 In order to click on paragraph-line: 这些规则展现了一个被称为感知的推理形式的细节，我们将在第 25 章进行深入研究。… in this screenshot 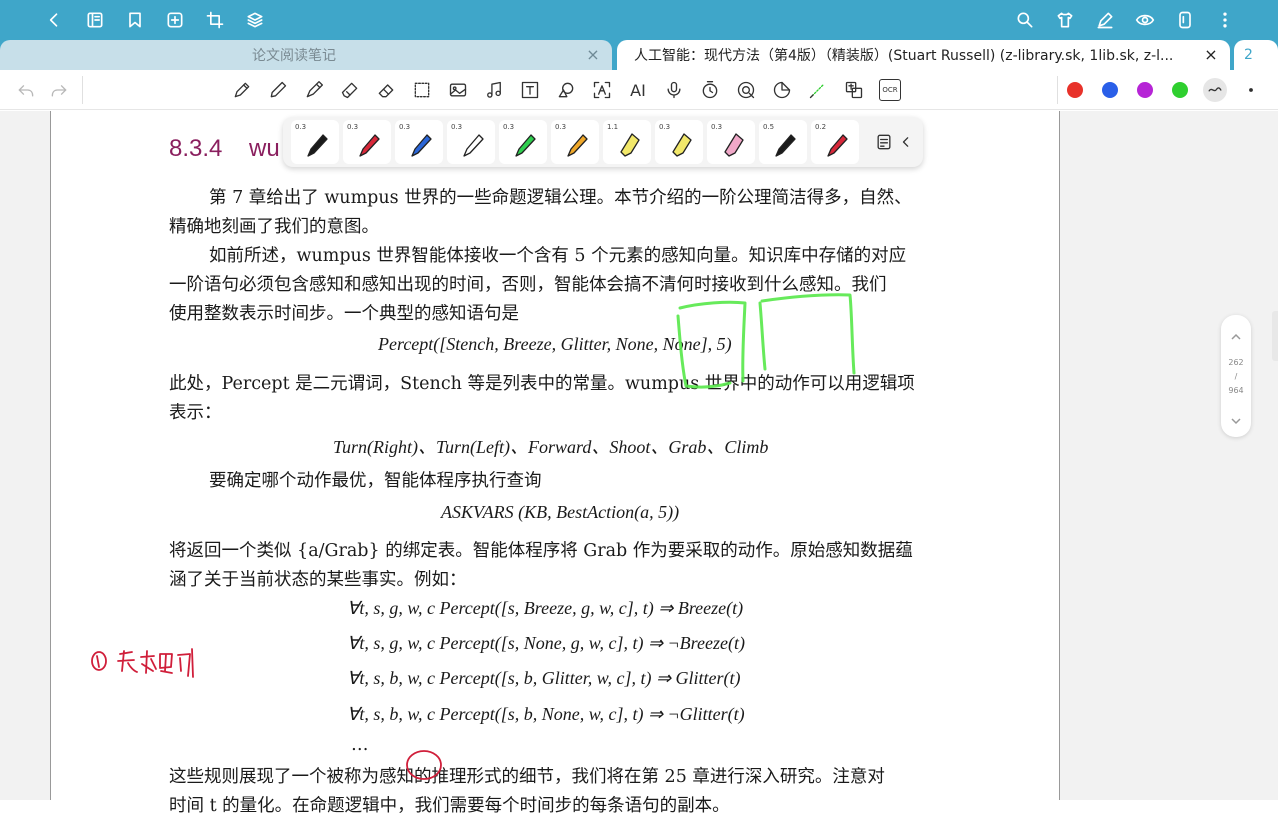, I will do `click(527, 777)`.